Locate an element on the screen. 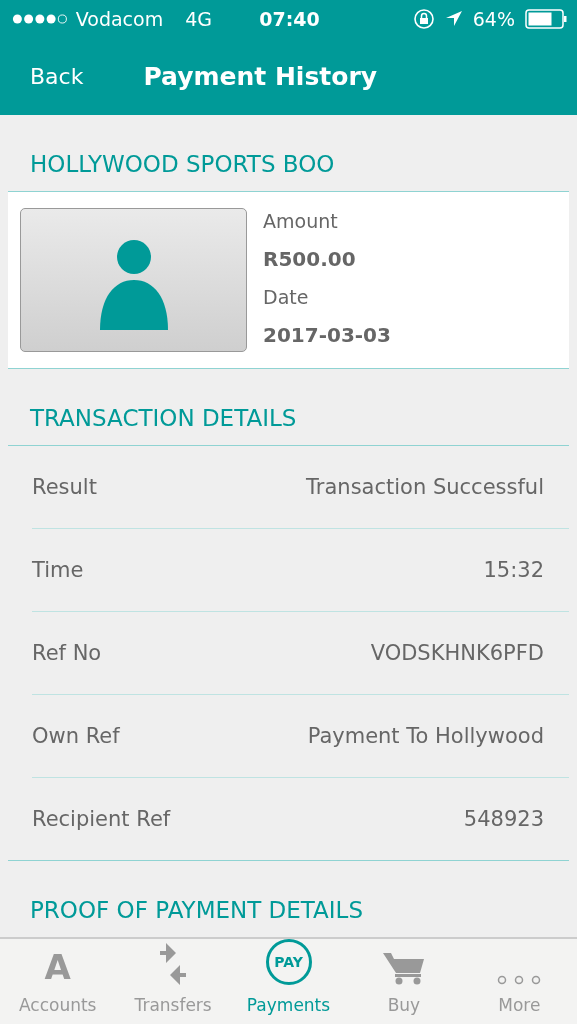  screen-title: Payment History is located at coordinates (260, 76).